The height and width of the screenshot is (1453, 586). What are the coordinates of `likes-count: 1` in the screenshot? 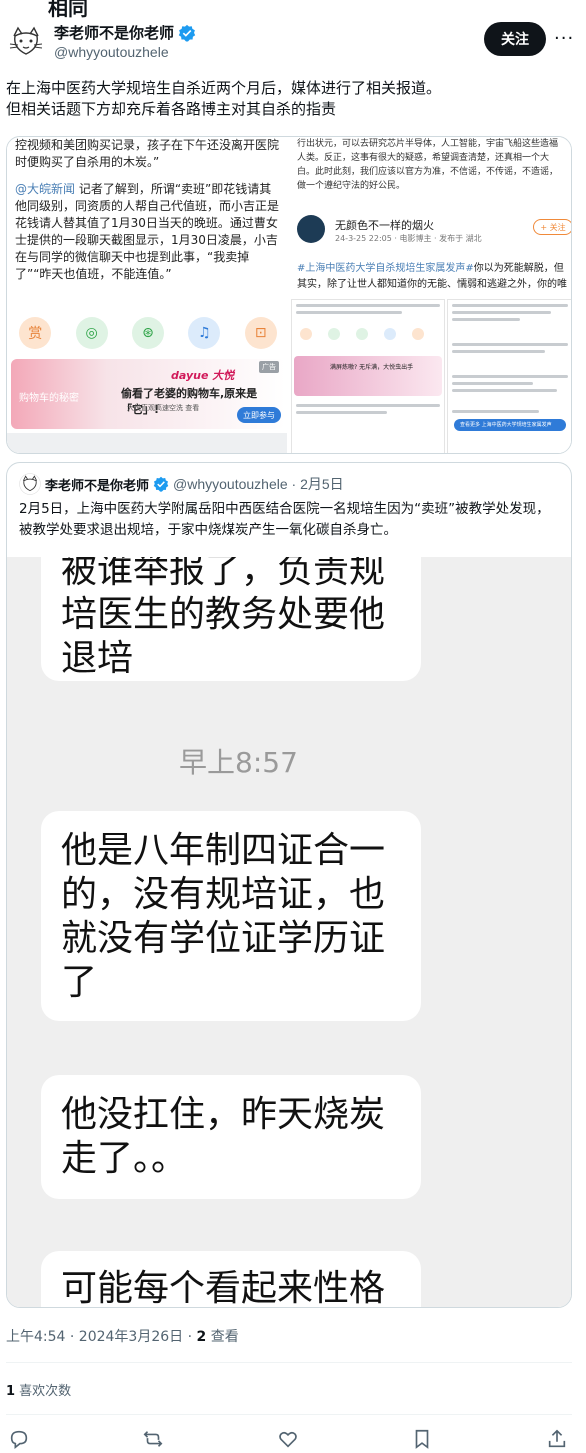 It's located at (11, 1391).